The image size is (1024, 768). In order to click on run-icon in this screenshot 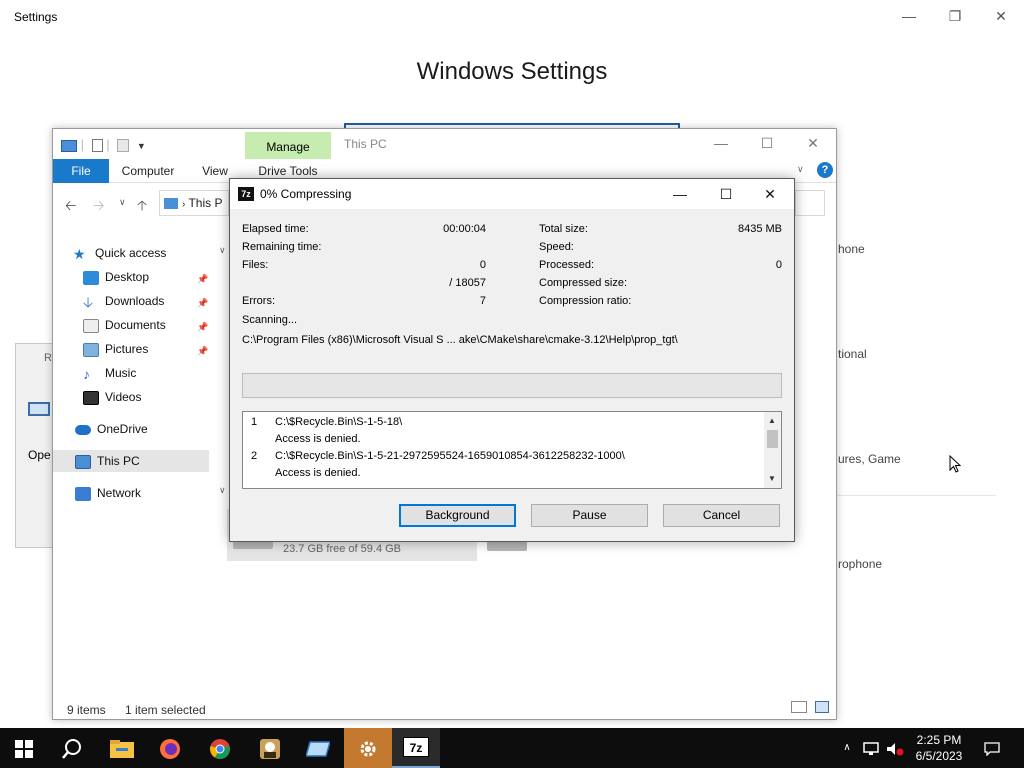, I will do `click(39, 409)`.